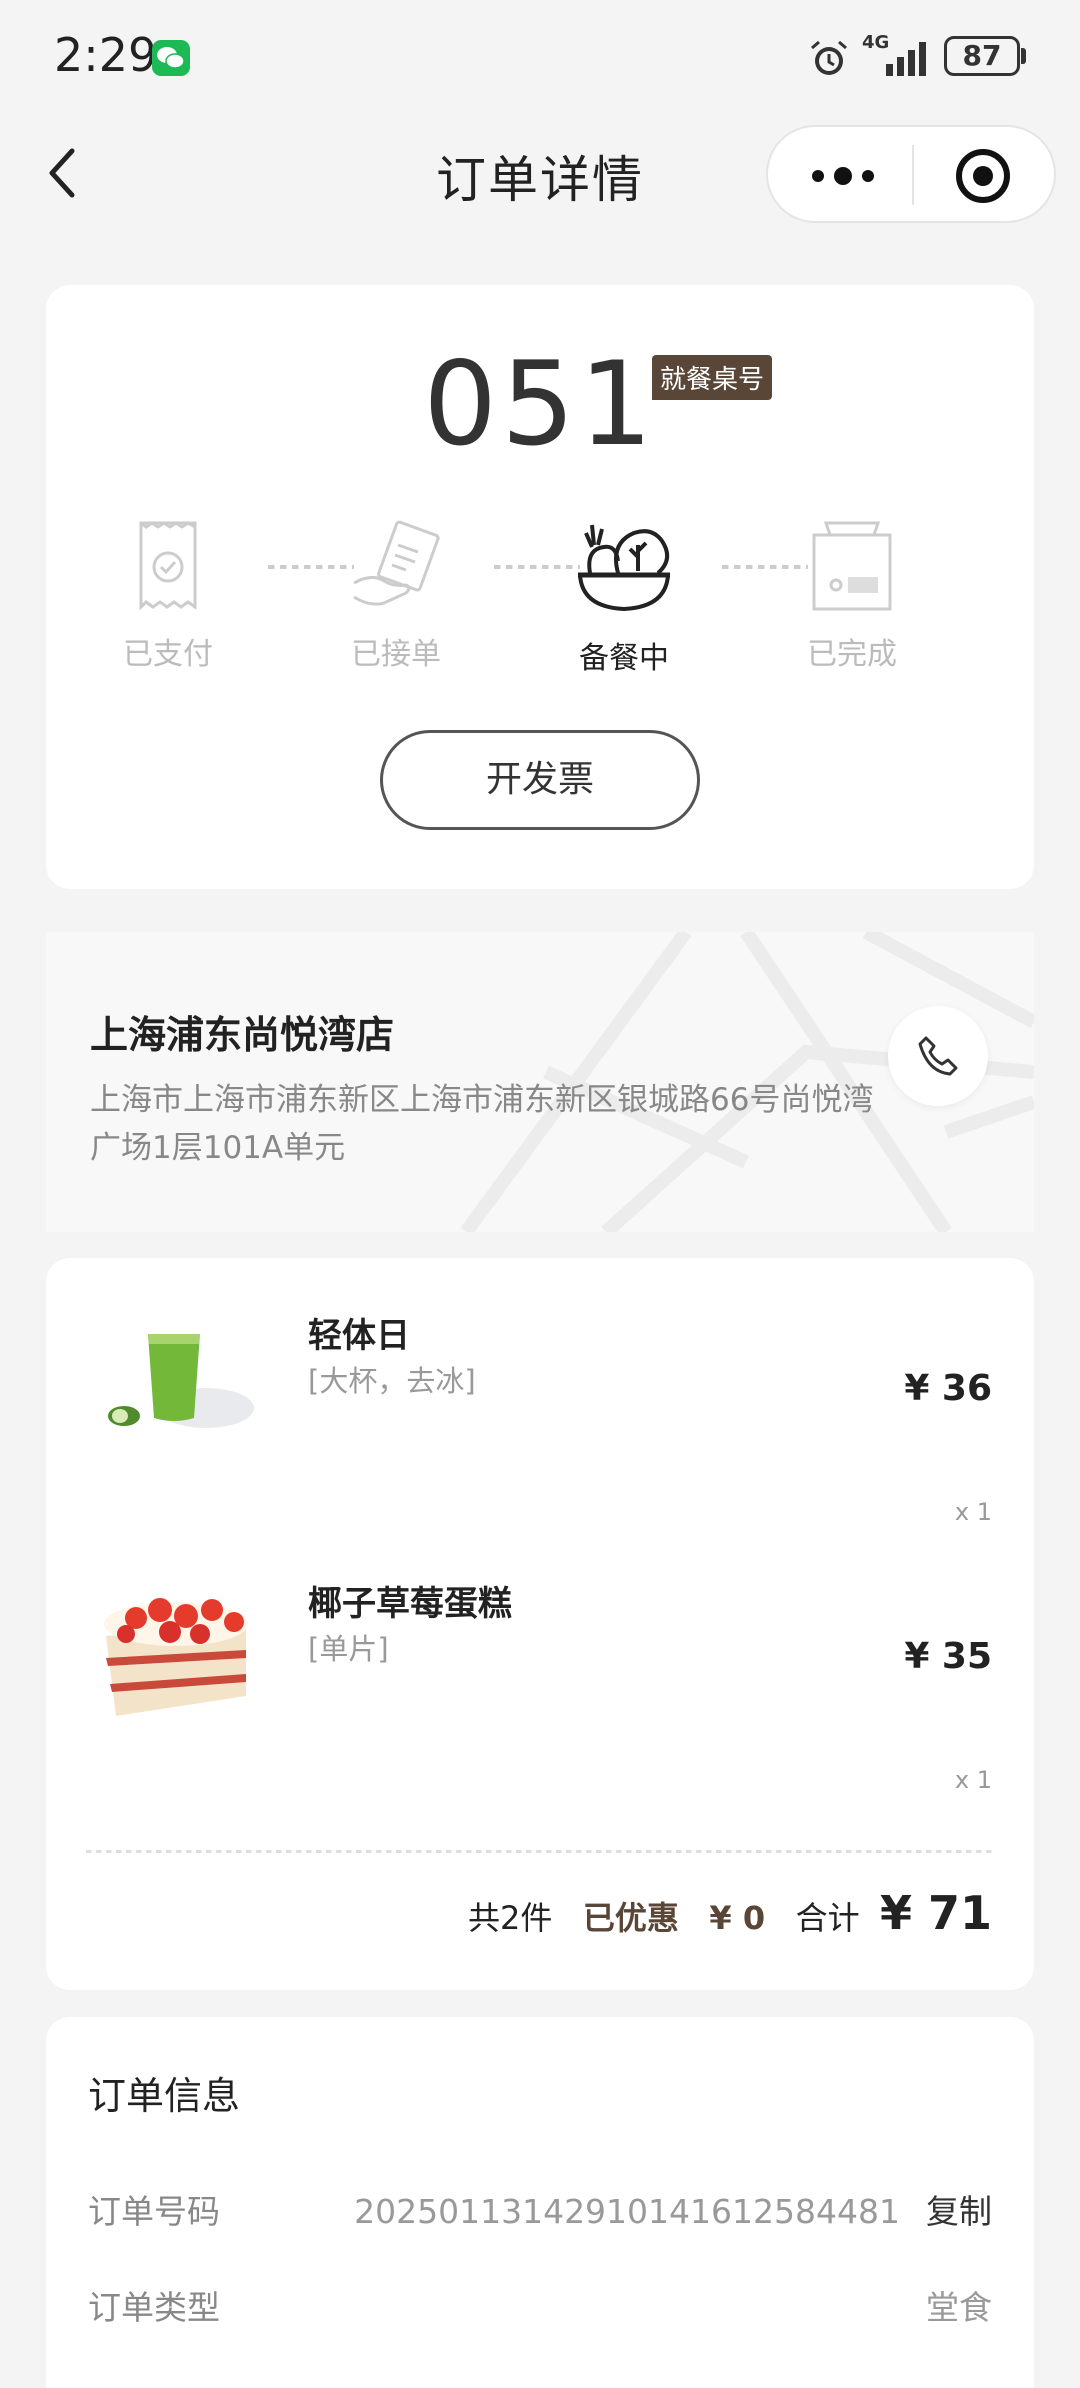  What do you see at coordinates (540, 2311) in the screenshot?
I see `order-type-row: 订单类型 堂食` at bounding box center [540, 2311].